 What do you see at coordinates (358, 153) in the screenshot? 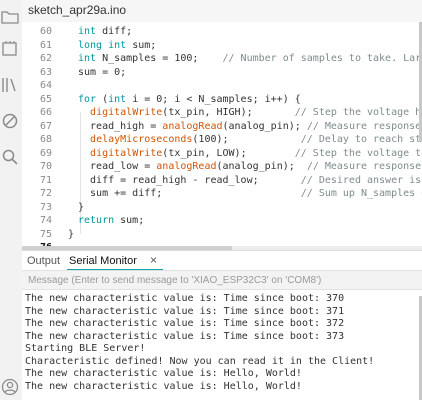
I see `code-token: // Step the voltage to zero c` at bounding box center [358, 153].